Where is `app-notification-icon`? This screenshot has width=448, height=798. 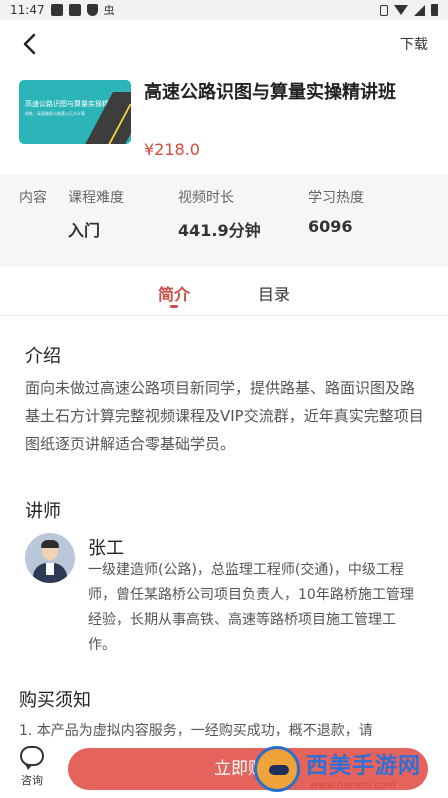
app-notification-icon is located at coordinates (74, 10).